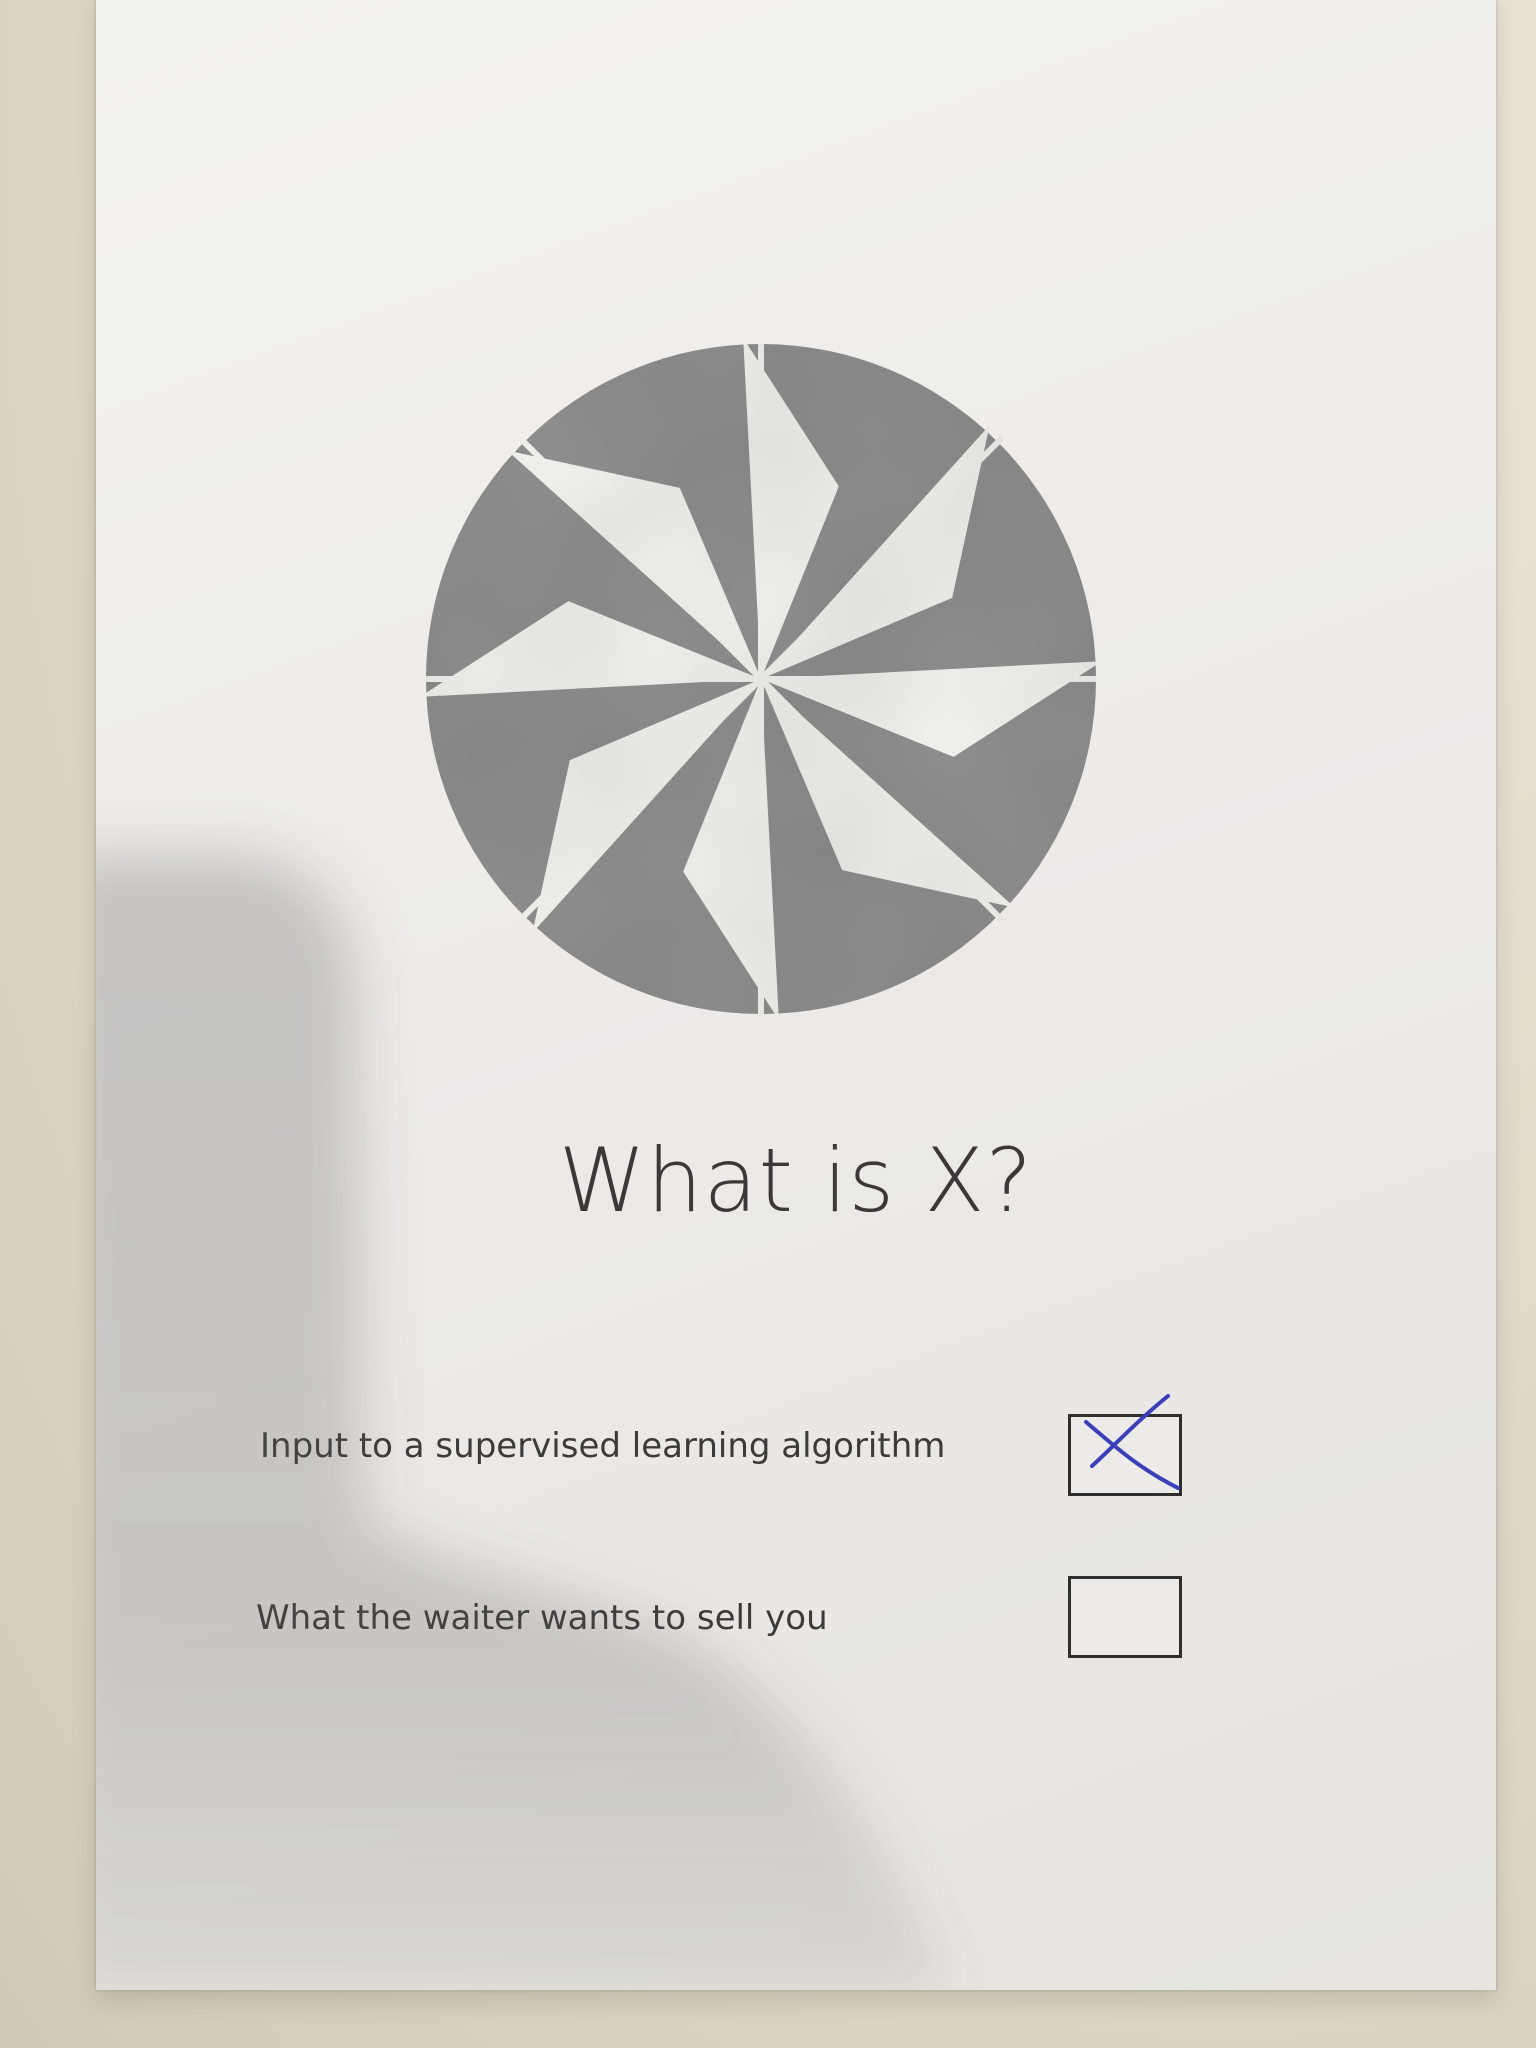 The height and width of the screenshot is (2048, 1536). What do you see at coordinates (1125, 1617) in the screenshot?
I see `checkbox-waiter` at bounding box center [1125, 1617].